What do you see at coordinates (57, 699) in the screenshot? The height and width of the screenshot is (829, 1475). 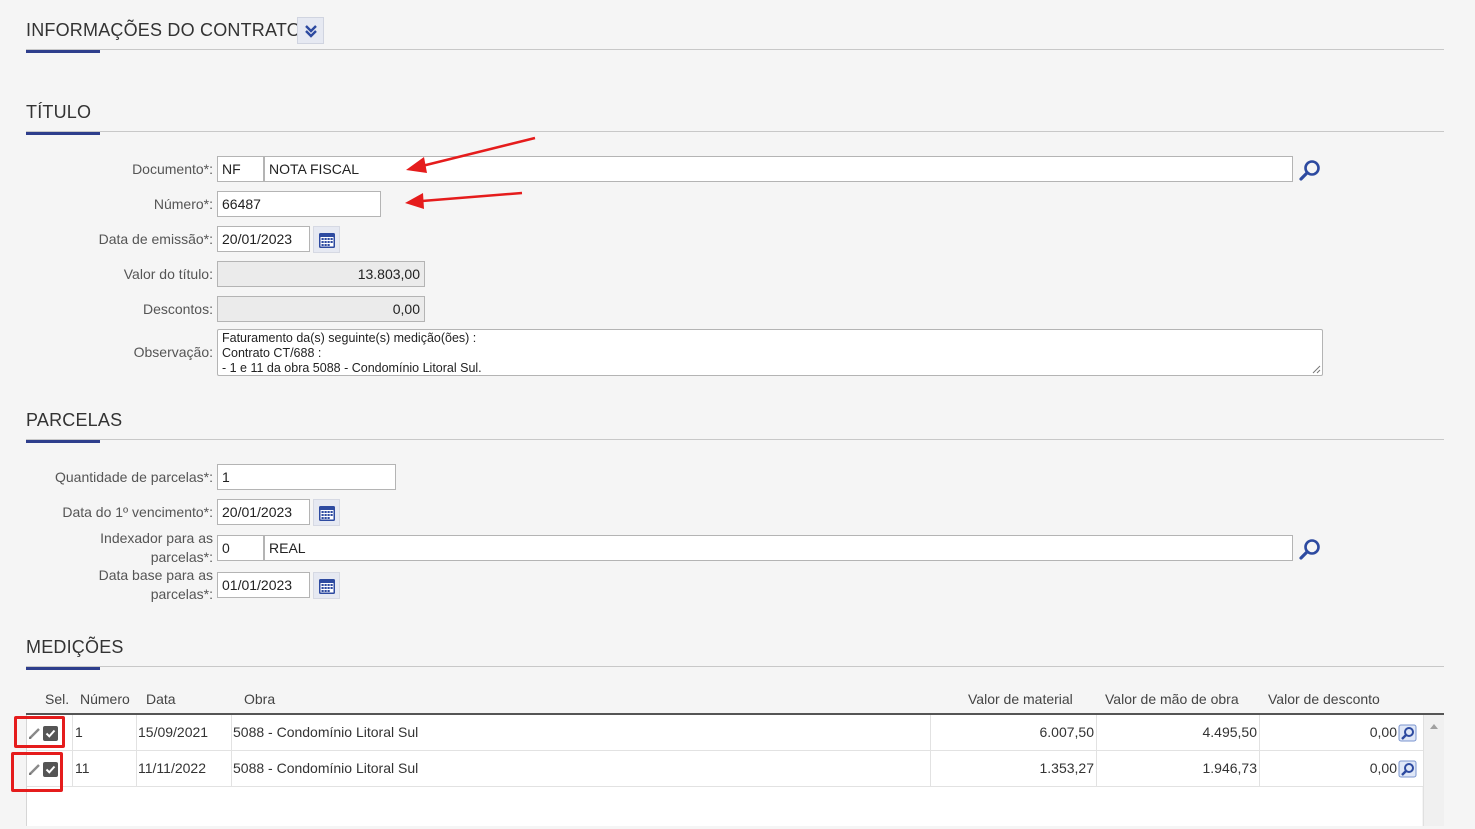 I see `column-header-sel: Sel.` at bounding box center [57, 699].